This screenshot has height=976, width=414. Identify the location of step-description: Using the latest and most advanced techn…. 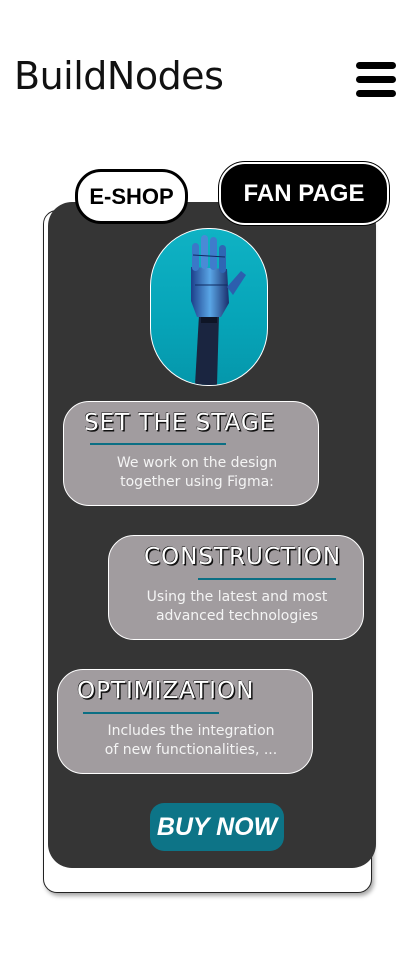
(237, 607).